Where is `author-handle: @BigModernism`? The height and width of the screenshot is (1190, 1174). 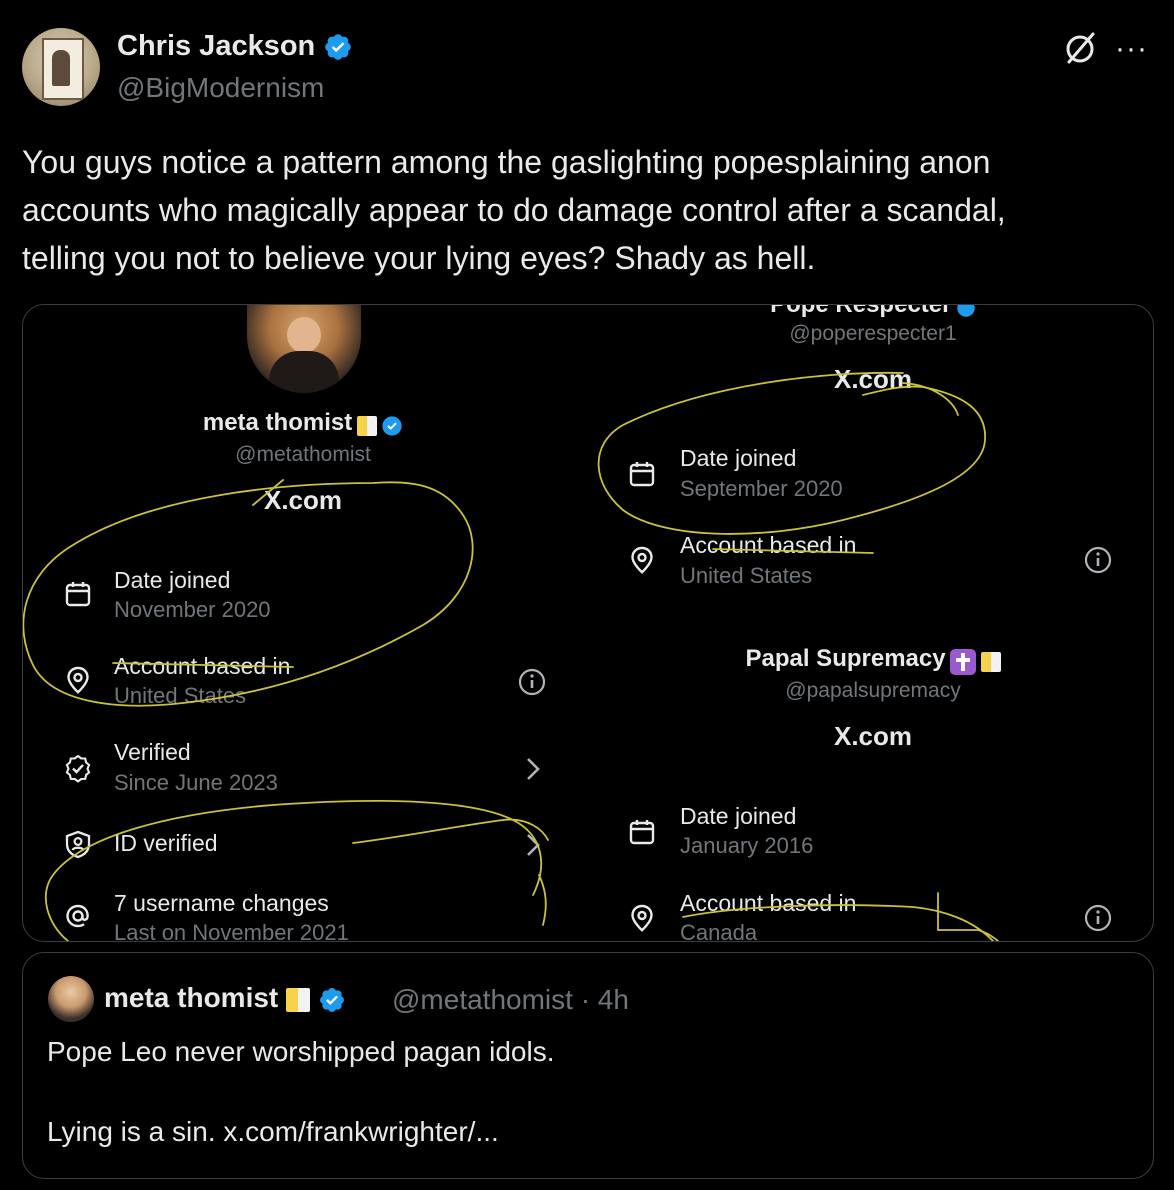 author-handle: @BigModernism is located at coordinates (220, 88).